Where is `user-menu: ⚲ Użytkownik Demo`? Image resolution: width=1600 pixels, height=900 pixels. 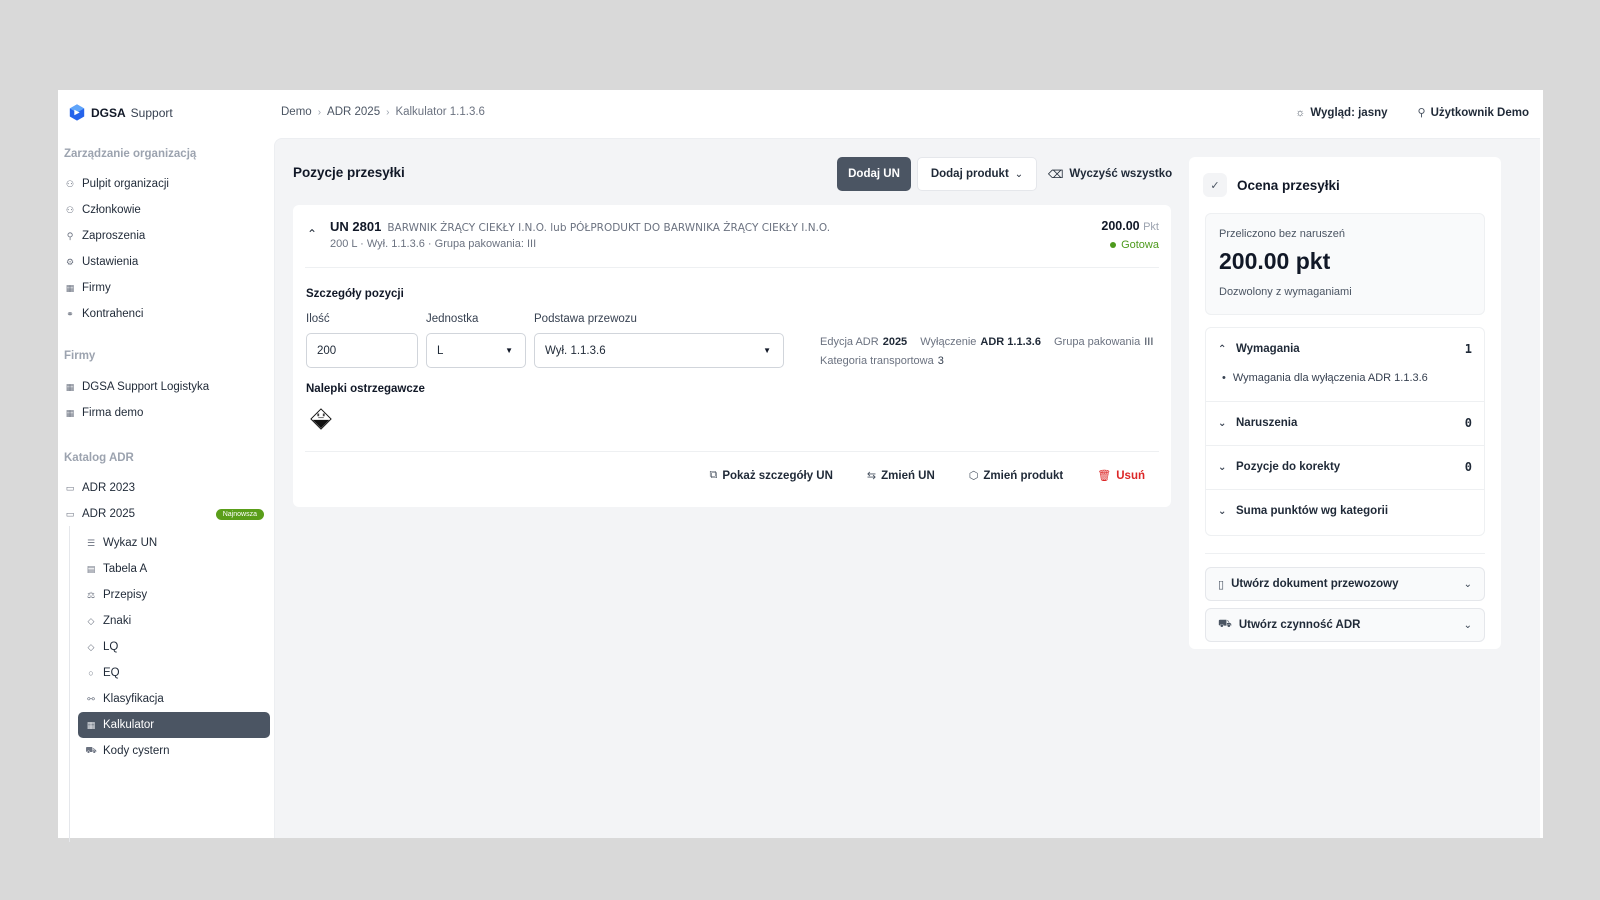 user-menu: ⚲ Użytkownik Demo is located at coordinates (1473, 113).